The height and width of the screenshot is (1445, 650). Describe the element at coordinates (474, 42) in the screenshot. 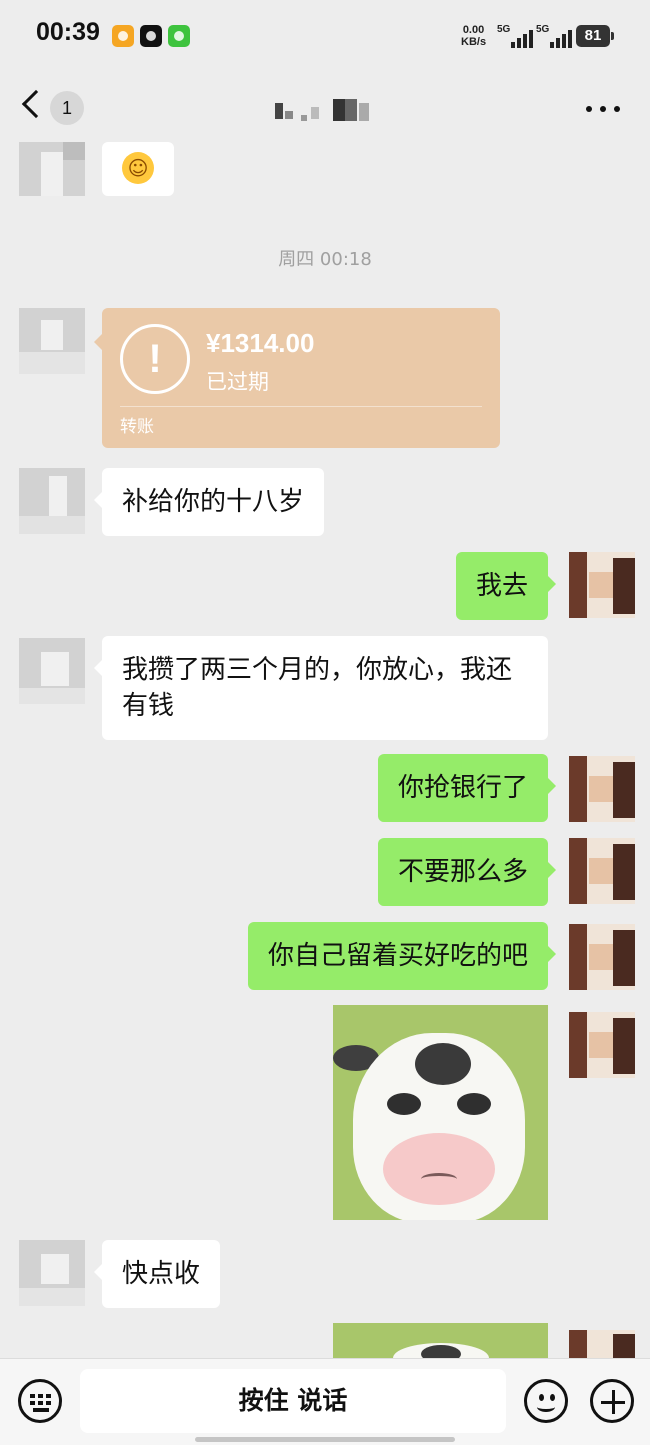

I see `network-speed-unit: KB/s` at that location.